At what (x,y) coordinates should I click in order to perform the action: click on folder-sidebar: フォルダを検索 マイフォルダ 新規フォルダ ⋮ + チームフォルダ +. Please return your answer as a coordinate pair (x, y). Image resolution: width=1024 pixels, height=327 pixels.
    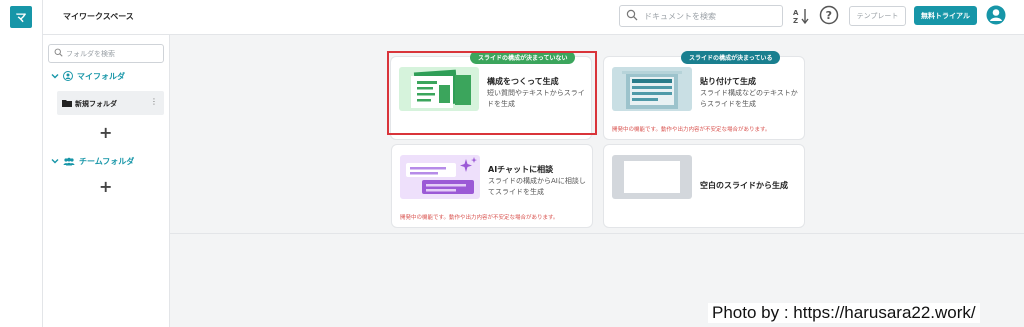
    Looking at the image, I should click on (106, 181).